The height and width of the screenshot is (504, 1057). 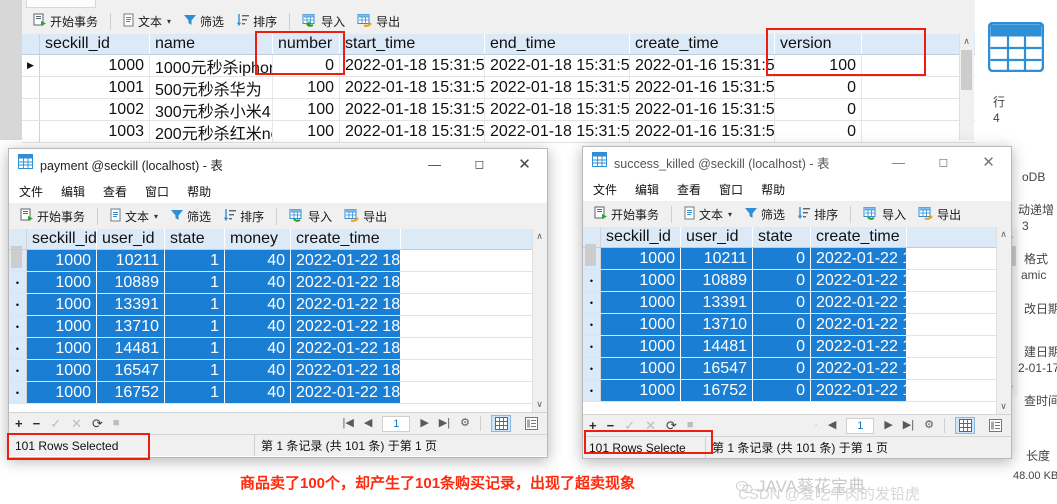 What do you see at coordinates (95, 87) in the screenshot?
I see `cell-seckill-id: 1001` at bounding box center [95, 87].